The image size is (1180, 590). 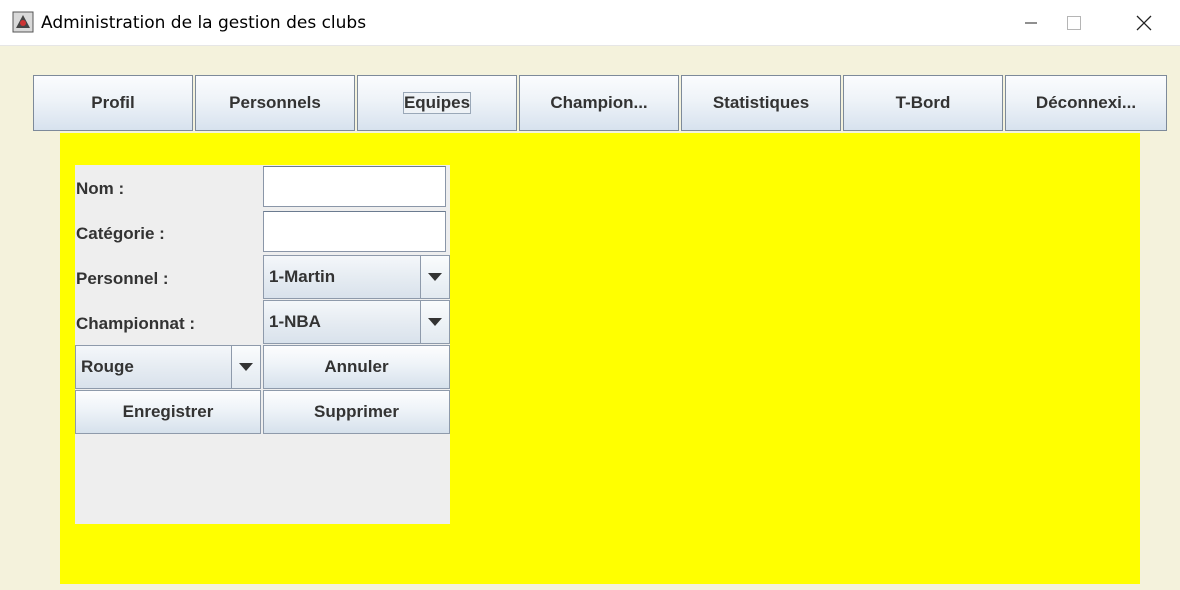 What do you see at coordinates (23, 22) in the screenshot?
I see `java-app-icon` at bounding box center [23, 22].